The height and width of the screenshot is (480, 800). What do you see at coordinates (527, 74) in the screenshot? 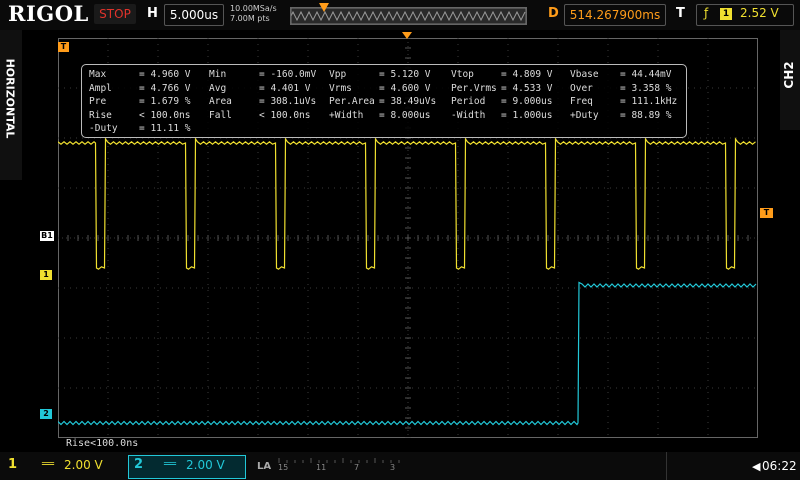
I see `measurement-value: = 4.809 V` at bounding box center [527, 74].